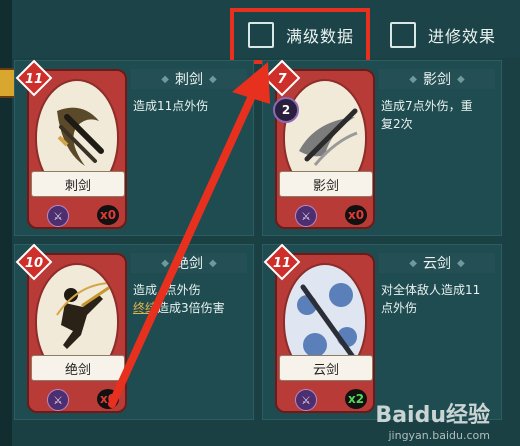 The height and width of the screenshot is (446, 520). I want to click on watermark-brand: Baidu经验, so click(432, 415).